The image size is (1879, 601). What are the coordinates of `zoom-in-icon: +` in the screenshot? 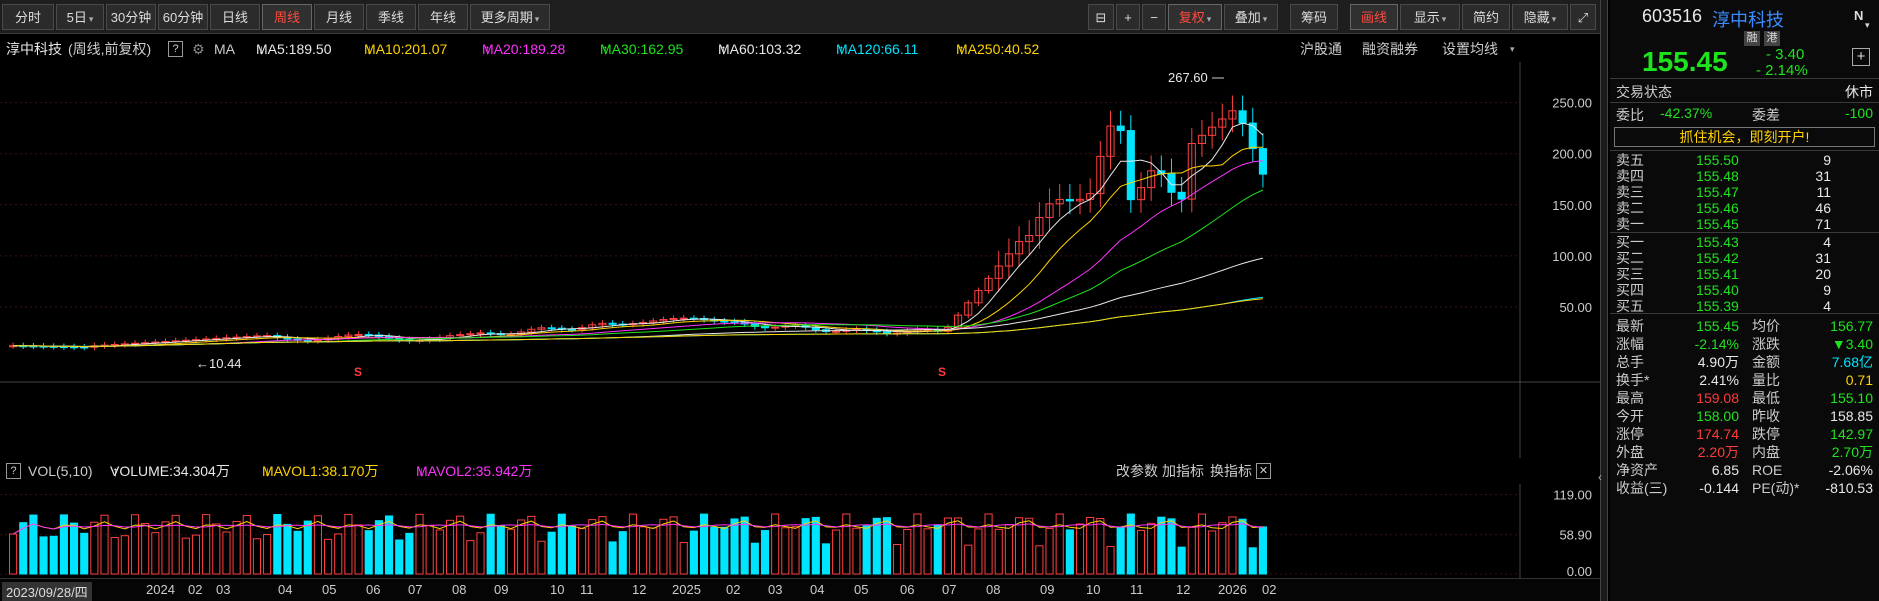 It's located at (1128, 17).